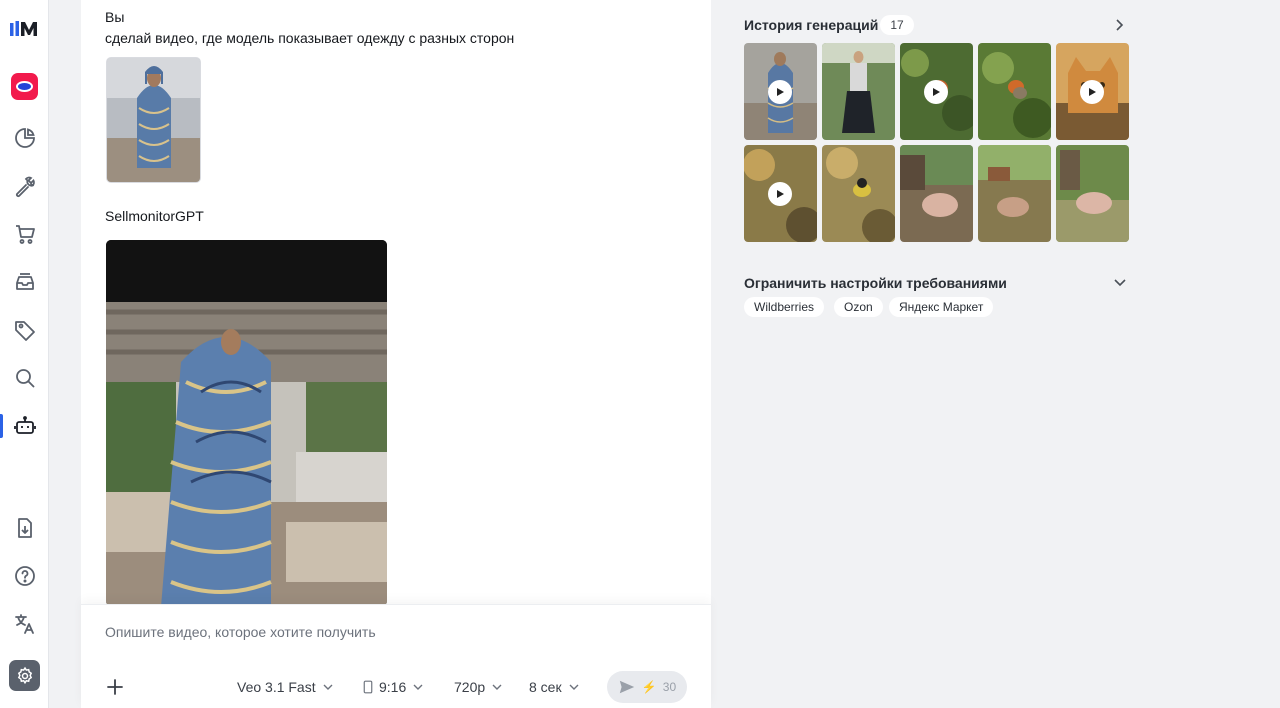  What do you see at coordinates (784, 307) in the screenshot?
I see `chip-wildberries: Wildberries` at bounding box center [784, 307].